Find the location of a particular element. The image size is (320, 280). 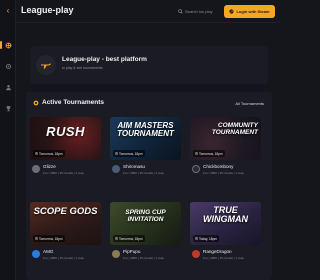

search-box is located at coordinates (200, 11).